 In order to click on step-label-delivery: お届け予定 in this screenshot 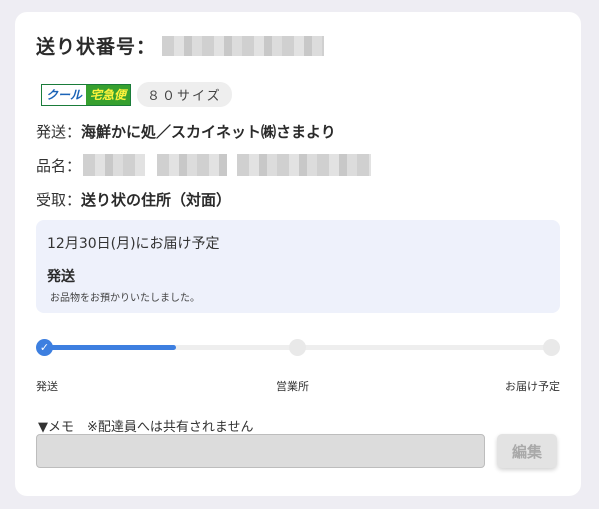, I will do `click(532, 386)`.